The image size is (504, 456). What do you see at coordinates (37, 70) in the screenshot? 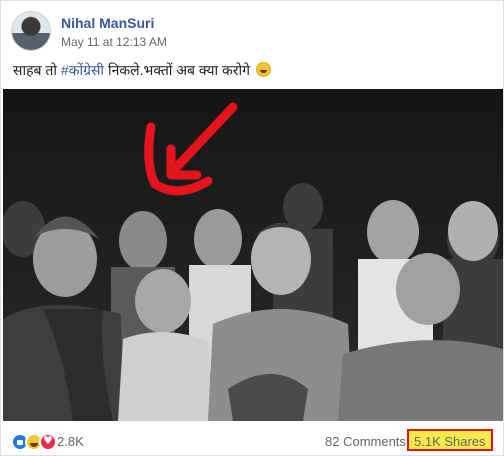
I see `caption-text-start: साहब तो` at bounding box center [37, 70].